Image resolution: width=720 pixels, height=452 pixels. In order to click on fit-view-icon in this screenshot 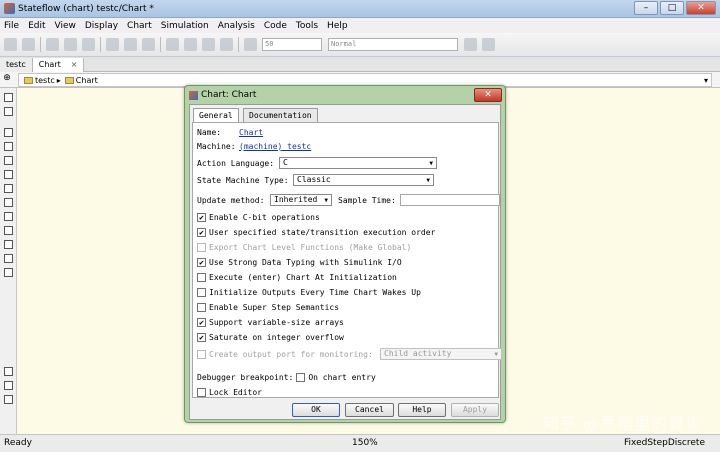, I will do `click(8, 111)`.